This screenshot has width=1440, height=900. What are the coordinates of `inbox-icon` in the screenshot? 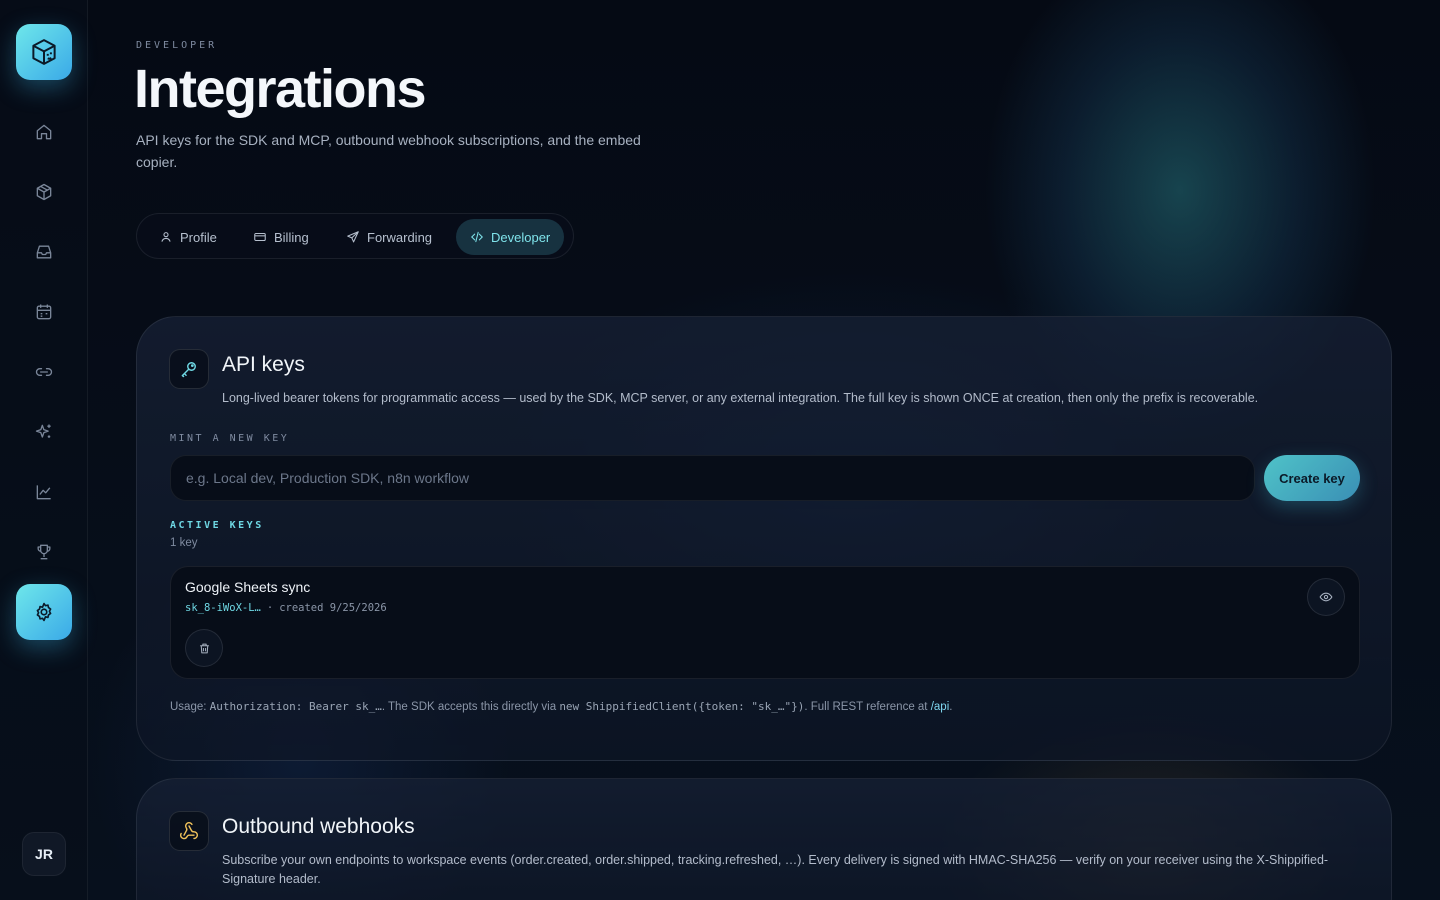 It's located at (44, 252).